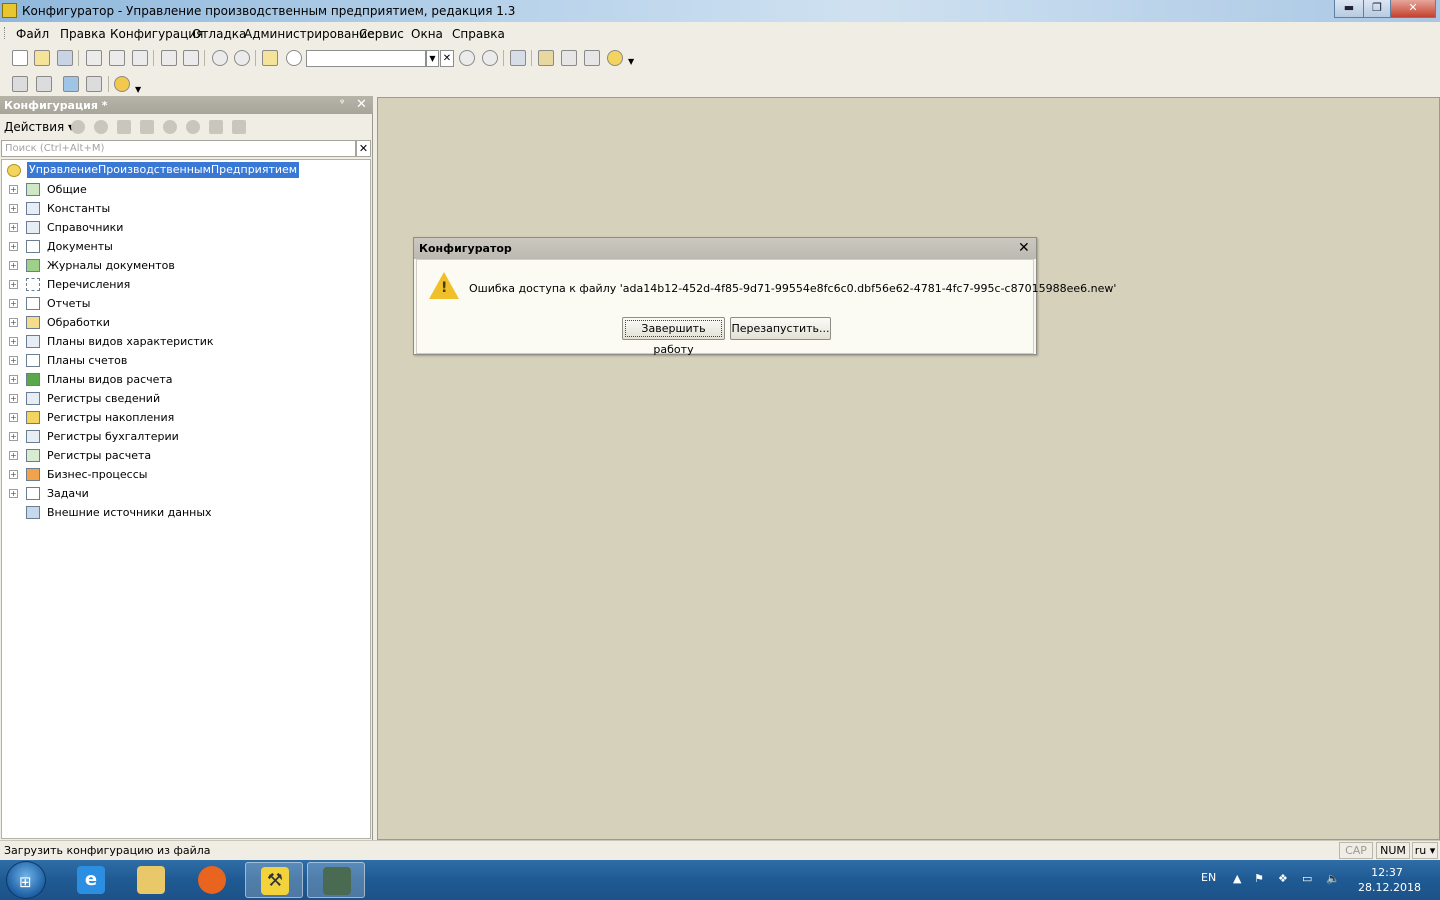  Describe the element at coordinates (427, 34) in the screenshot. I see `menu-windows: Окна` at that location.